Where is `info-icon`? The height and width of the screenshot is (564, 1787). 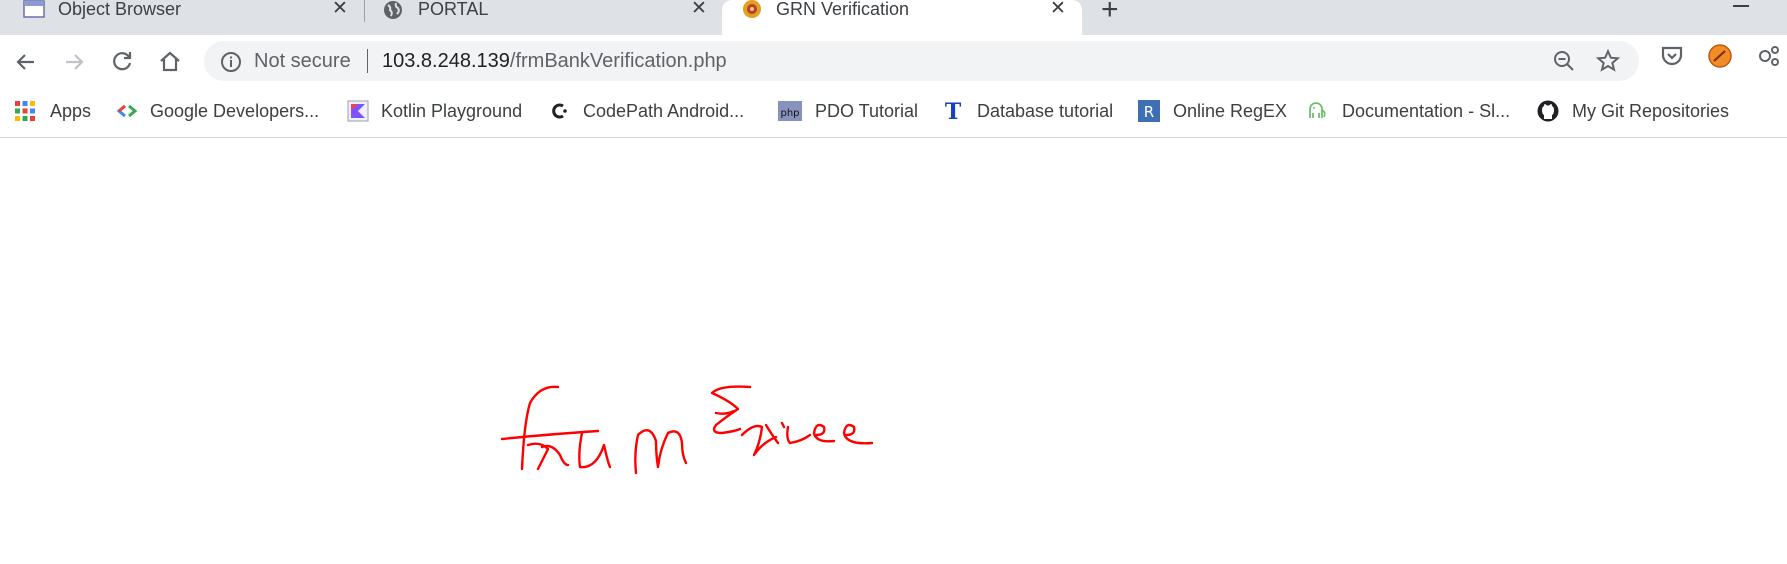
info-icon is located at coordinates (231, 64).